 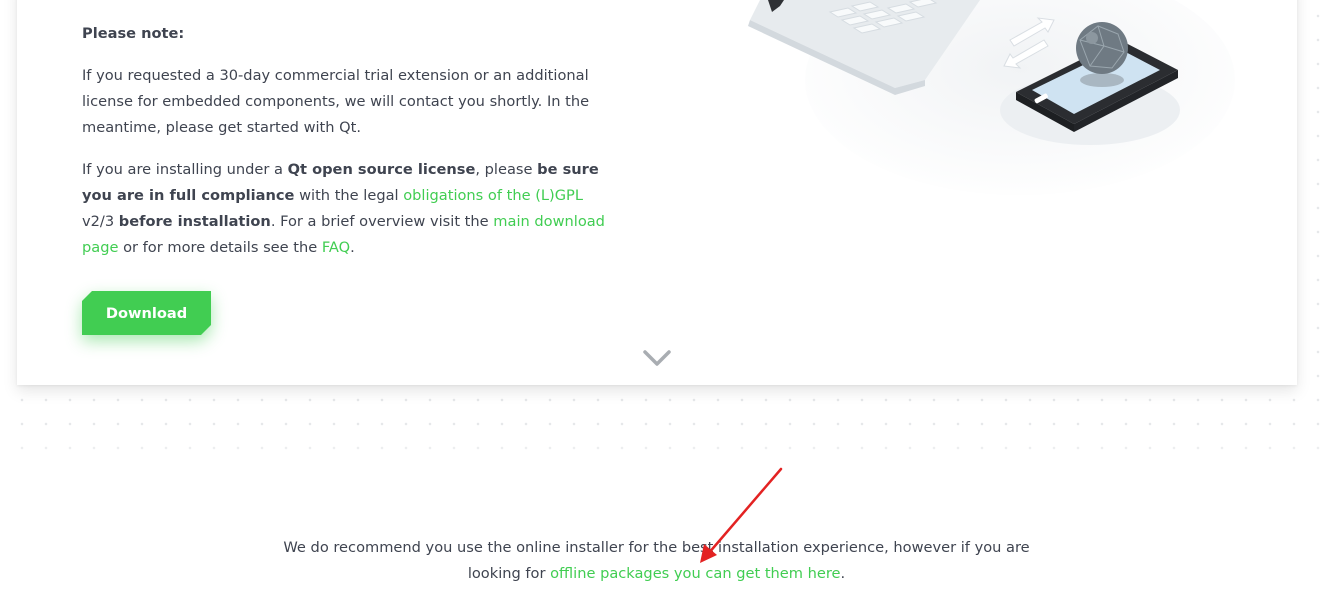 I want to click on download-button-wrapper: Download, so click(x=146, y=313).